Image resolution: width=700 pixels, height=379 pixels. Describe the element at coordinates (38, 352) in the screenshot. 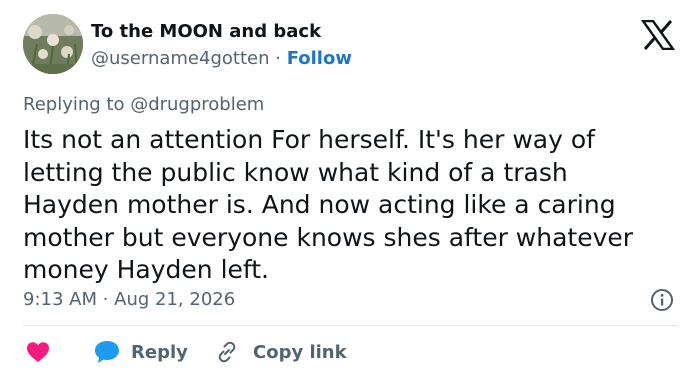

I see `heart-icon` at that location.